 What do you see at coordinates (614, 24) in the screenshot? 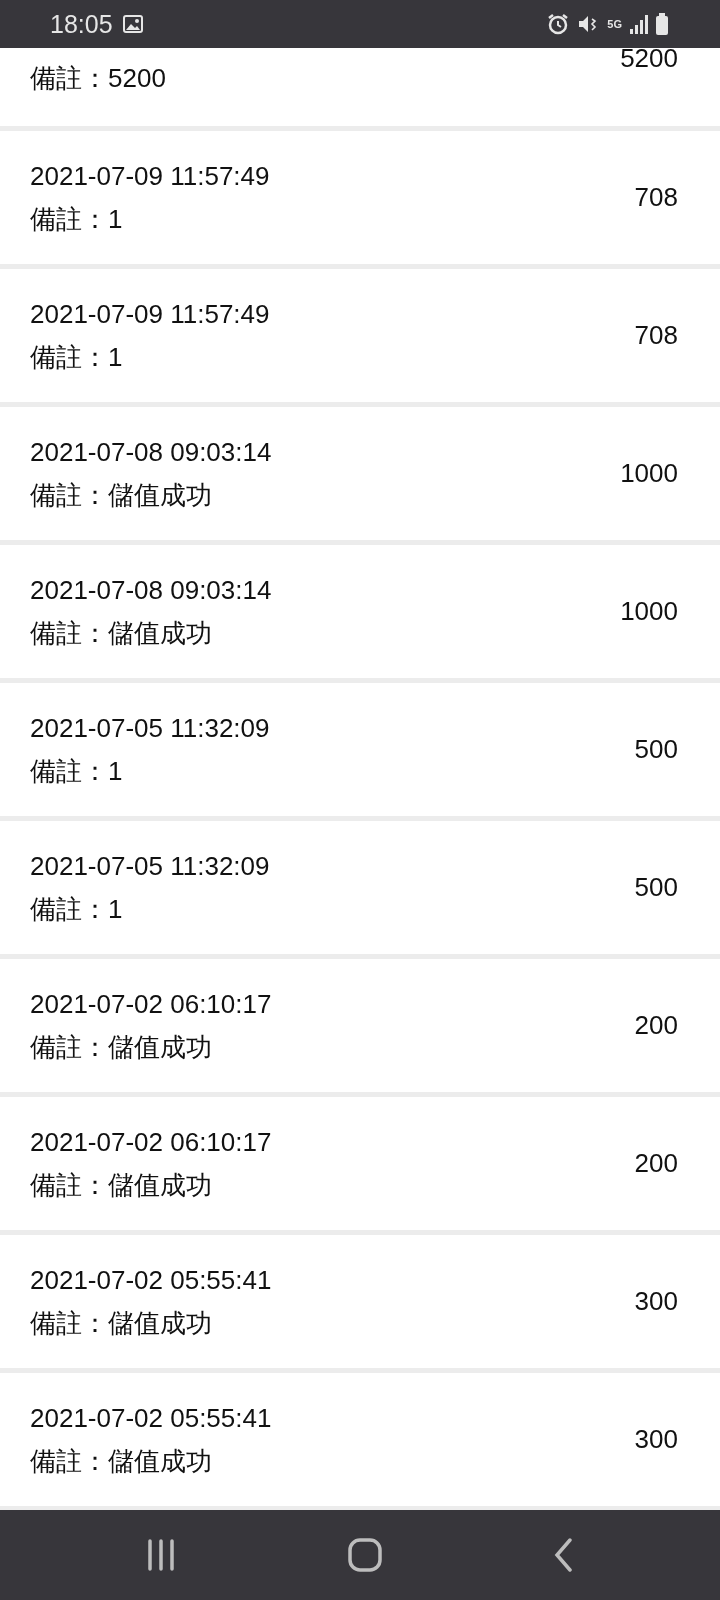
I see `network-type: 5G` at bounding box center [614, 24].